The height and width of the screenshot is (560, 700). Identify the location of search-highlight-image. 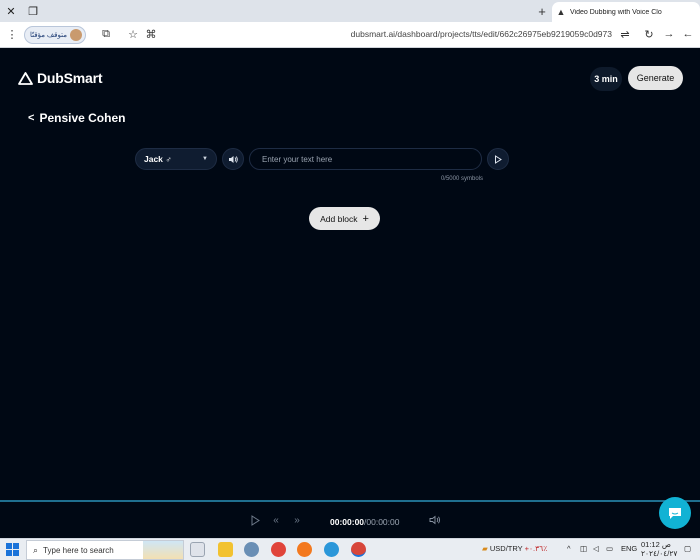
(163, 550).